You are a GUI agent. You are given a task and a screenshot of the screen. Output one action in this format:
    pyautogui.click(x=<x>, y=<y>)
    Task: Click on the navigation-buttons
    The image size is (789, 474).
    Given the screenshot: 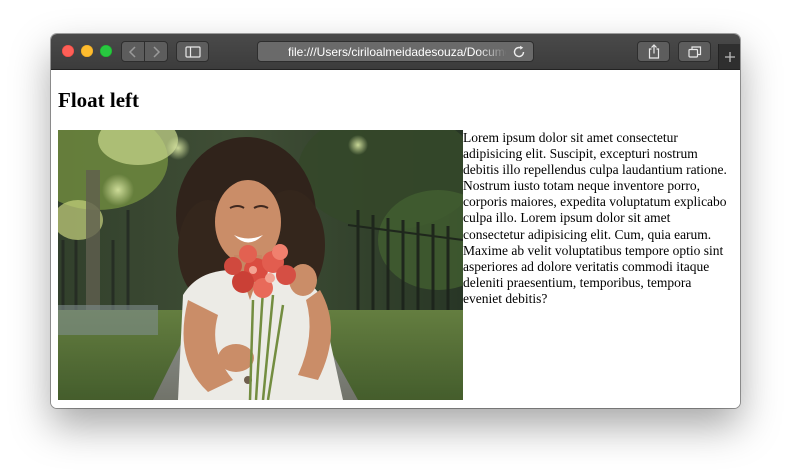 What is the action you would take?
    pyautogui.click(x=144, y=51)
    